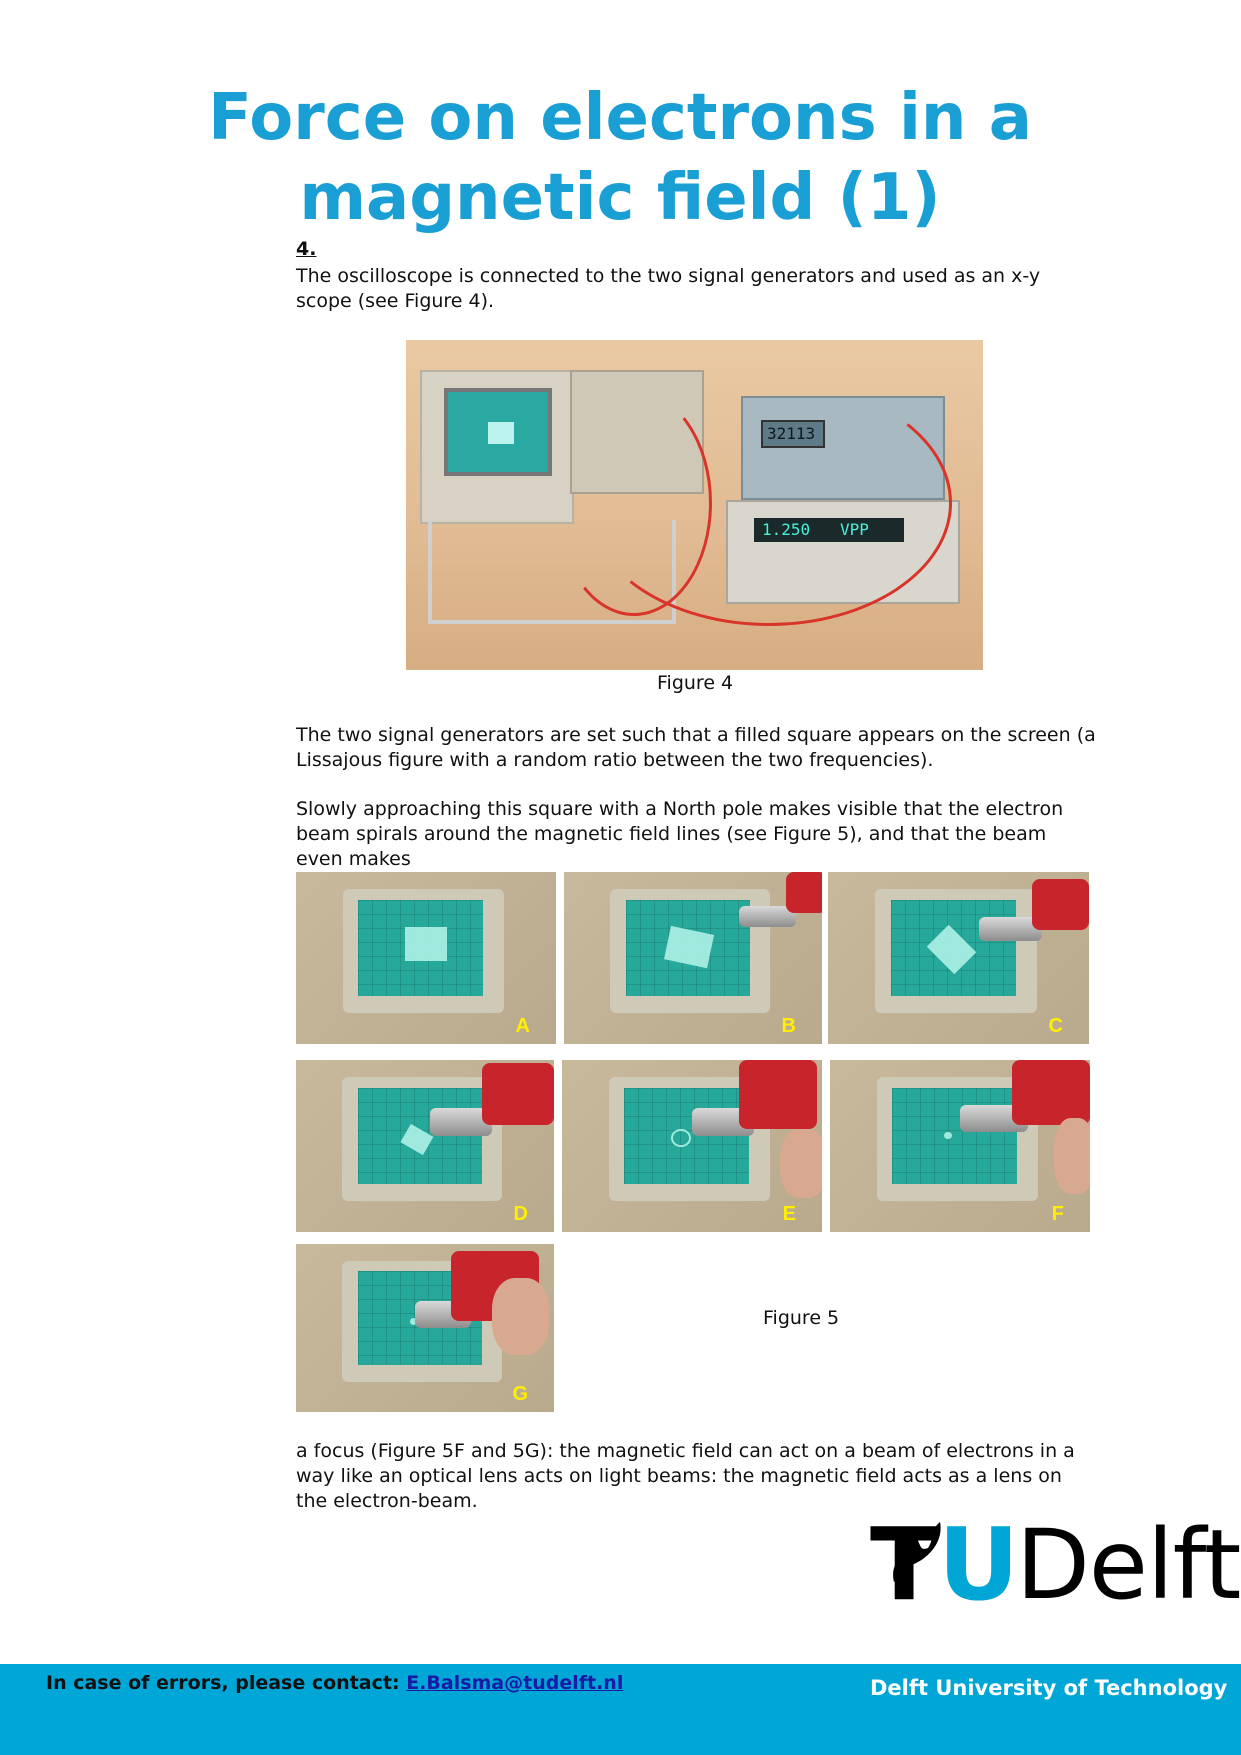 This screenshot has height=1755, width=1241. I want to click on page-title-line-1: Force on electrons in a, so click(620, 118).